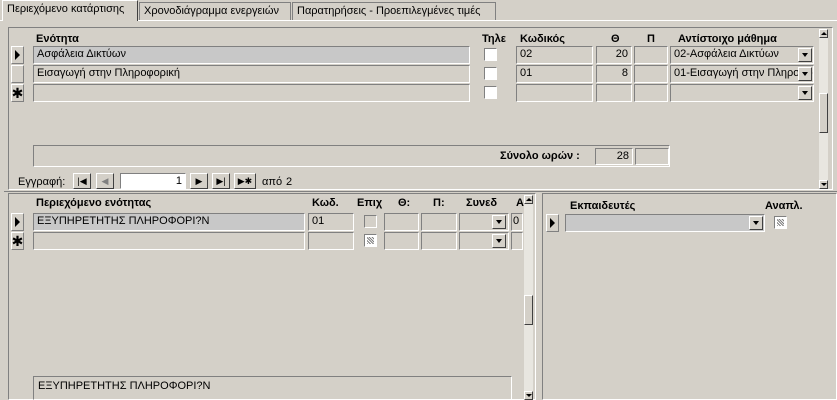 This screenshot has height=400, width=837. I want to click on code-field-new, so click(554, 93).